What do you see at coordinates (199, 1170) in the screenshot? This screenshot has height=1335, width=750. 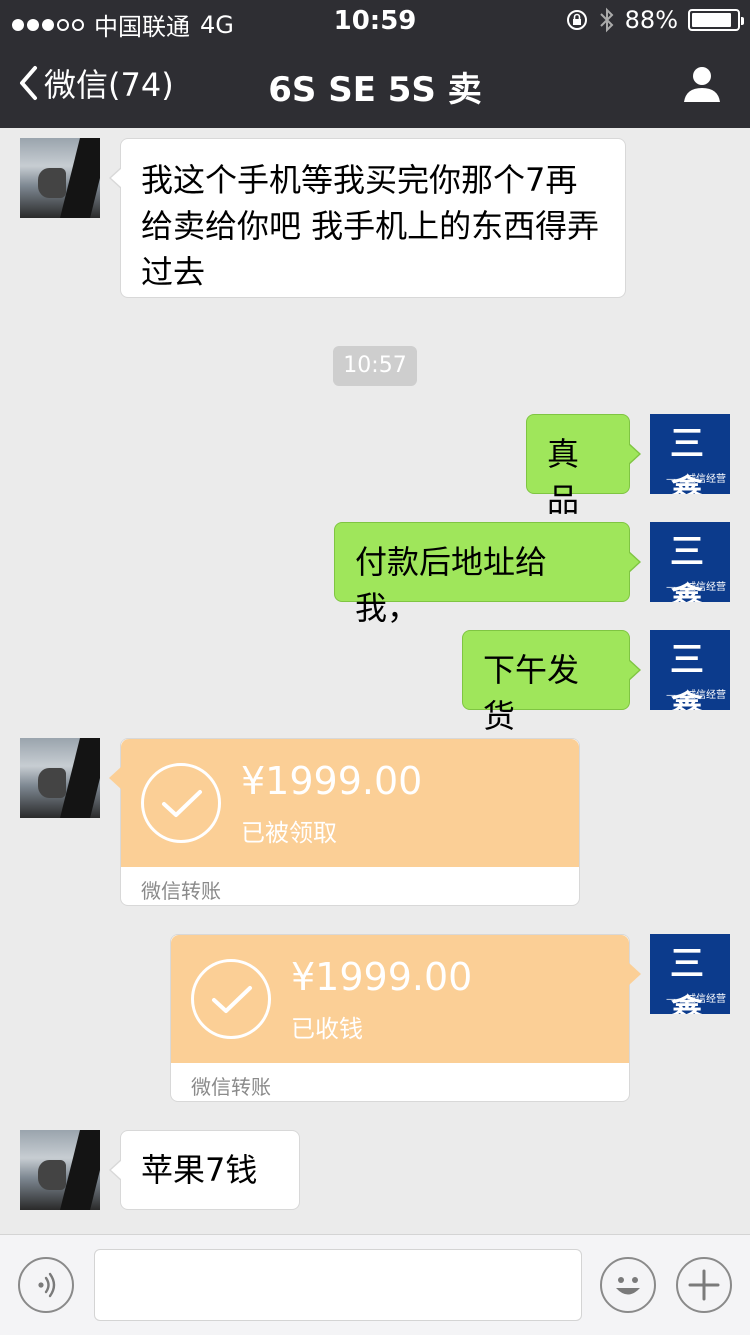 I see `message-text: 苹果7钱` at bounding box center [199, 1170].